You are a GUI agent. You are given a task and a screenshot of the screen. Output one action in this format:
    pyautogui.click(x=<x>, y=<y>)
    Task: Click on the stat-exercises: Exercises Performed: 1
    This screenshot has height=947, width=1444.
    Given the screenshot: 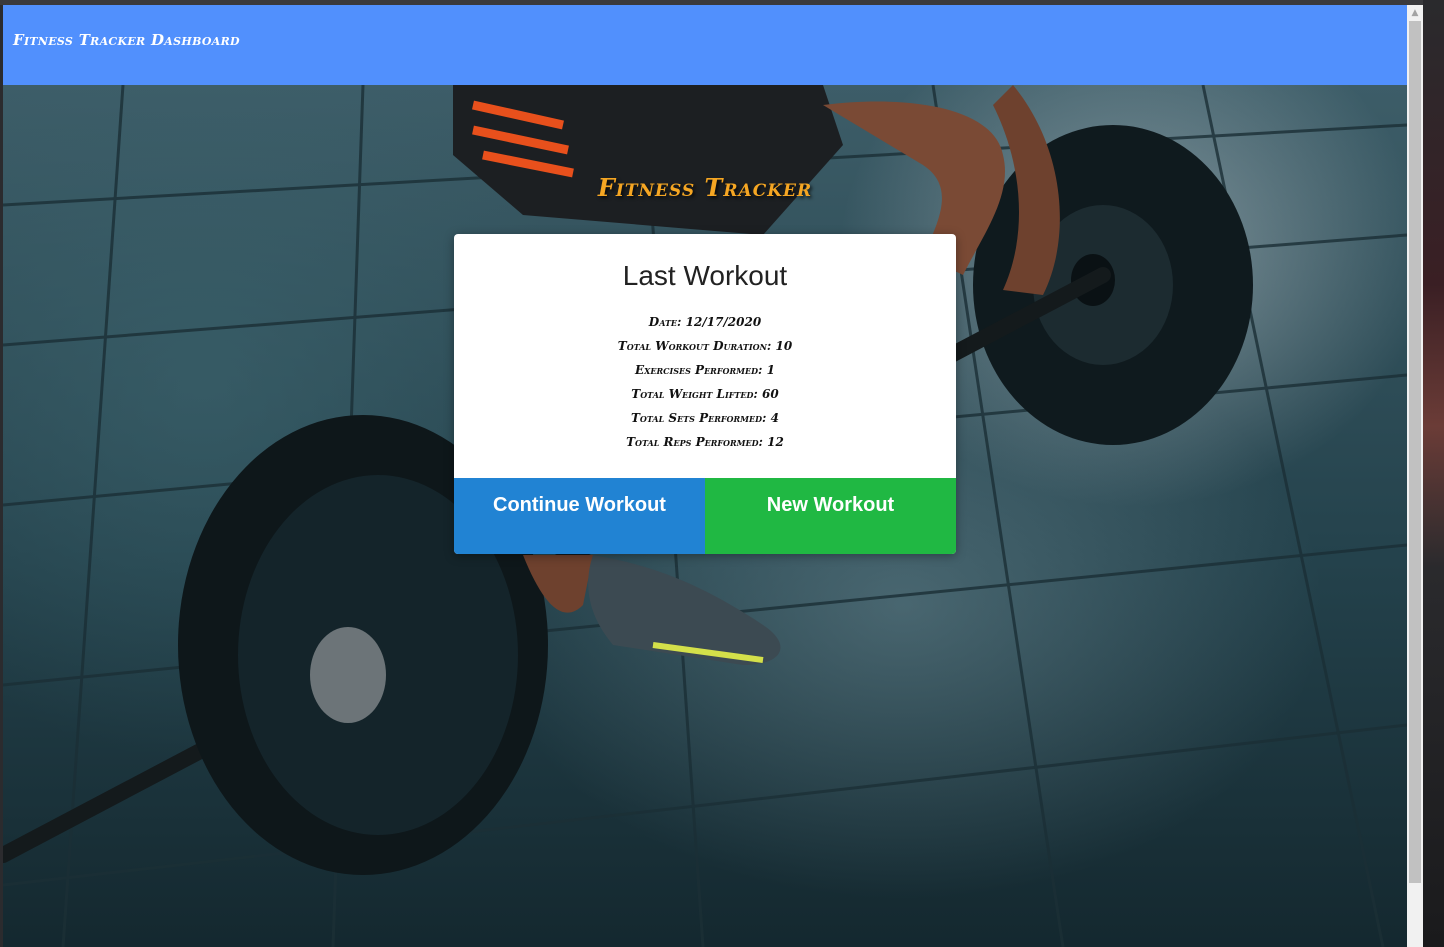 What is the action you would take?
    pyautogui.click(x=705, y=370)
    